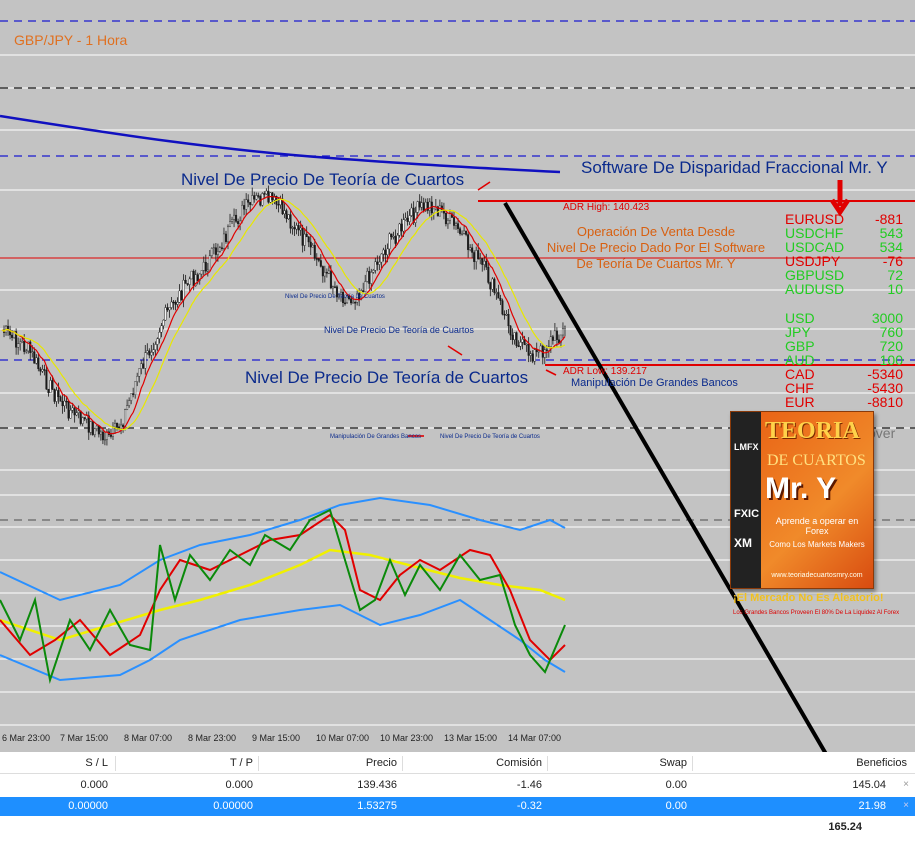 The image size is (915, 850). I want to click on quarter-level-label-tiny: Nivel De Precio De Teoría de Cuartos, so click(335, 297).